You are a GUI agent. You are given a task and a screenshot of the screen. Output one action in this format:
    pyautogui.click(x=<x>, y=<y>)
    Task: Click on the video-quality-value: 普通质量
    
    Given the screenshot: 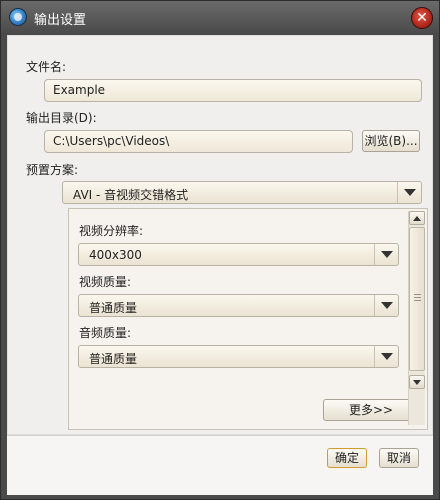 What is the action you would take?
    pyautogui.click(x=113, y=308)
    